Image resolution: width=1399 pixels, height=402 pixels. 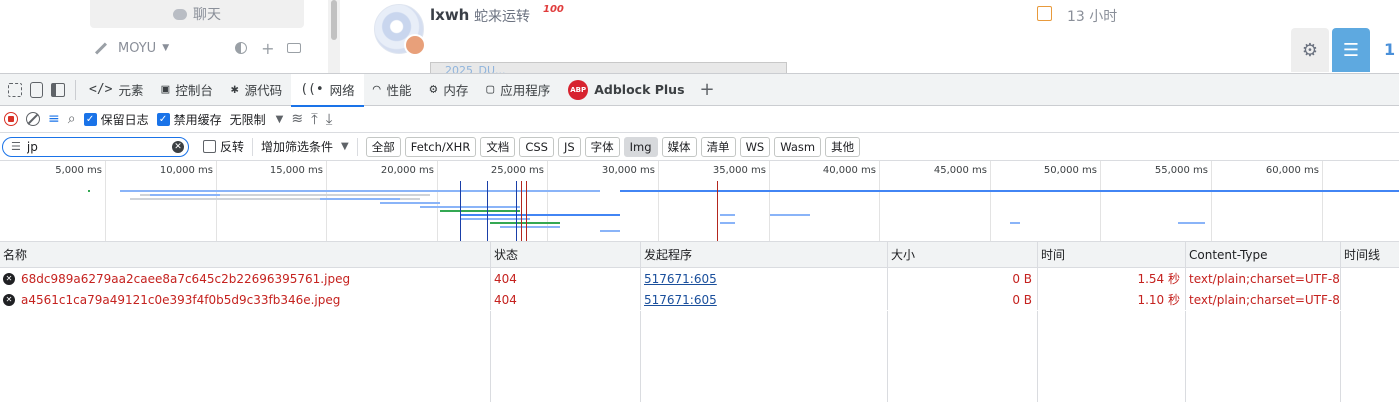 I want to click on filter-box: ☰ ✕, so click(x=95, y=146).